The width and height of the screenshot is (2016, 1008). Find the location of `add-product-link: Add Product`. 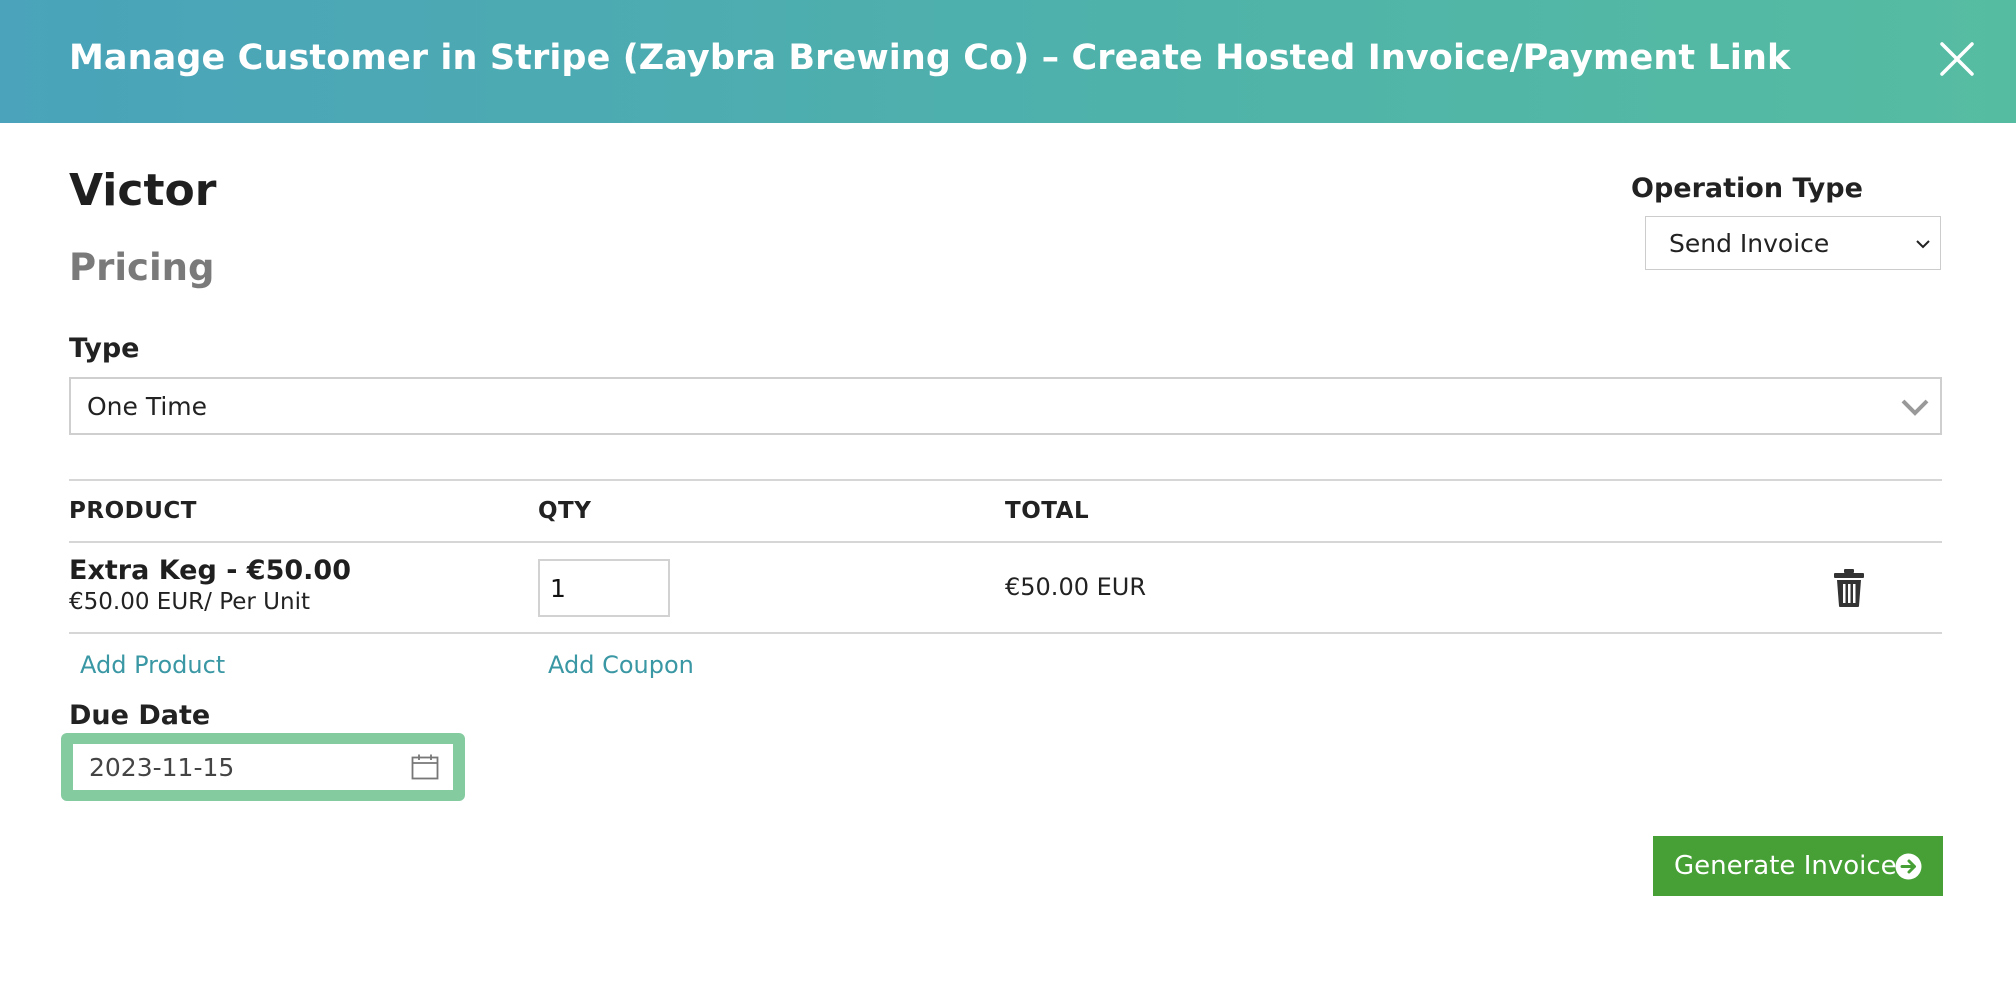

add-product-link: Add Product is located at coordinates (152, 665).